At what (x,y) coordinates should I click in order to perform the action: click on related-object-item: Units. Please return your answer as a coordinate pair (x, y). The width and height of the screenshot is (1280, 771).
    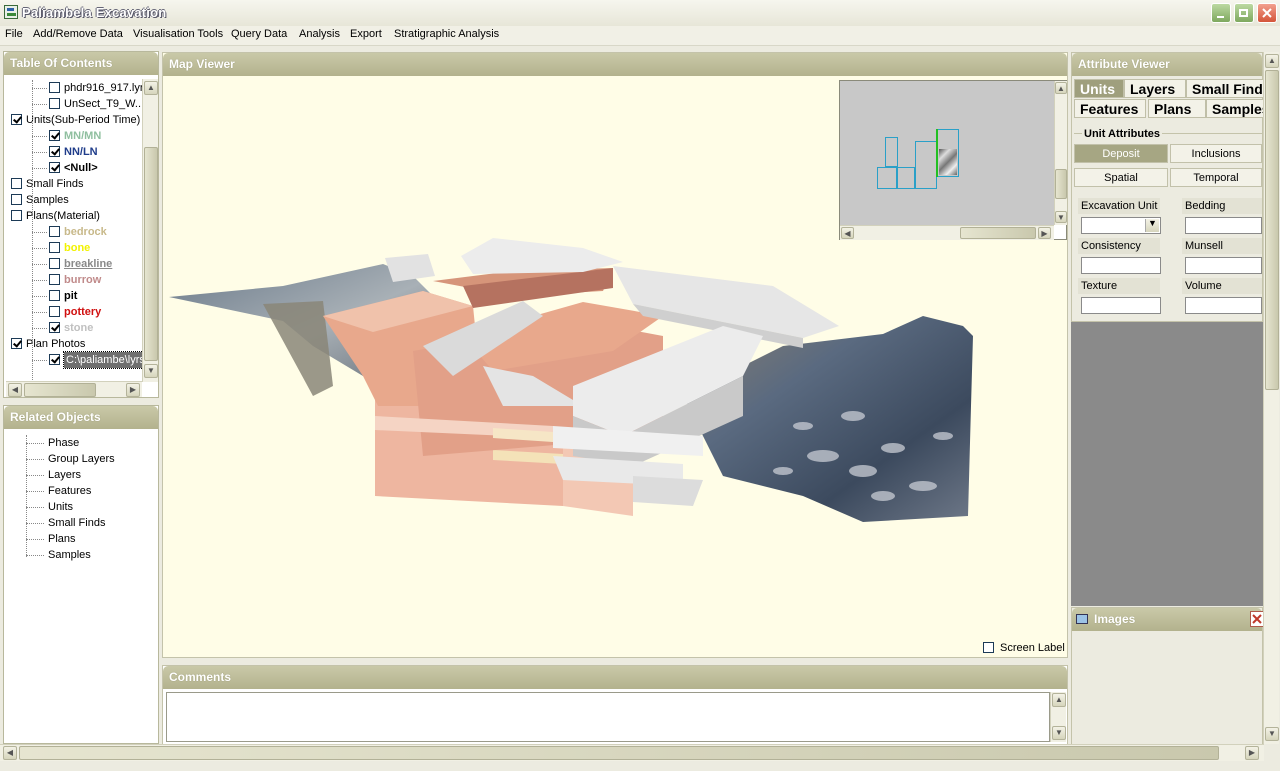
    Looking at the image, I should click on (60, 507).